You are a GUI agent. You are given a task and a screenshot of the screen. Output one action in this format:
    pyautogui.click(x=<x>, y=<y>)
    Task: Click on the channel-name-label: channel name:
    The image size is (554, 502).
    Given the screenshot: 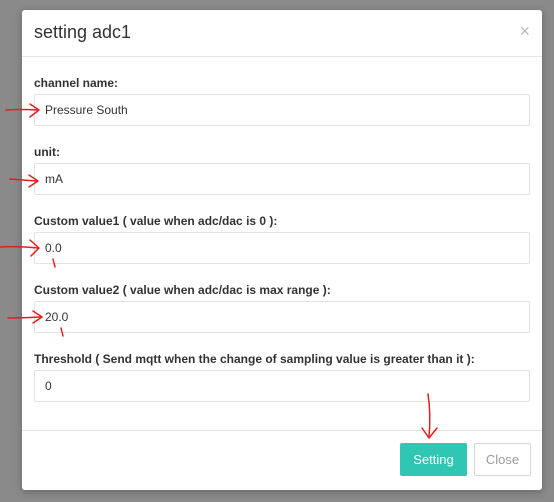 What is the action you would take?
    pyautogui.click(x=76, y=83)
    